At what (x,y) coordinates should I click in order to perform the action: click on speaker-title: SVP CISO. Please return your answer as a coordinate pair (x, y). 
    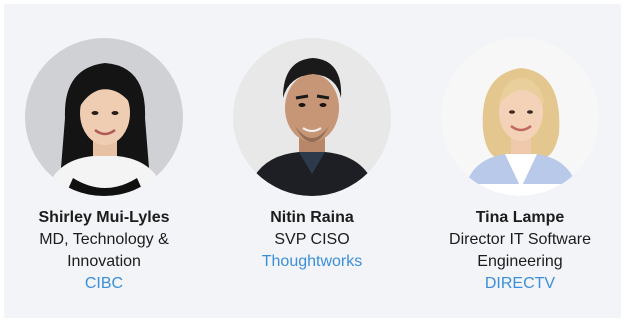
    Looking at the image, I should click on (312, 239).